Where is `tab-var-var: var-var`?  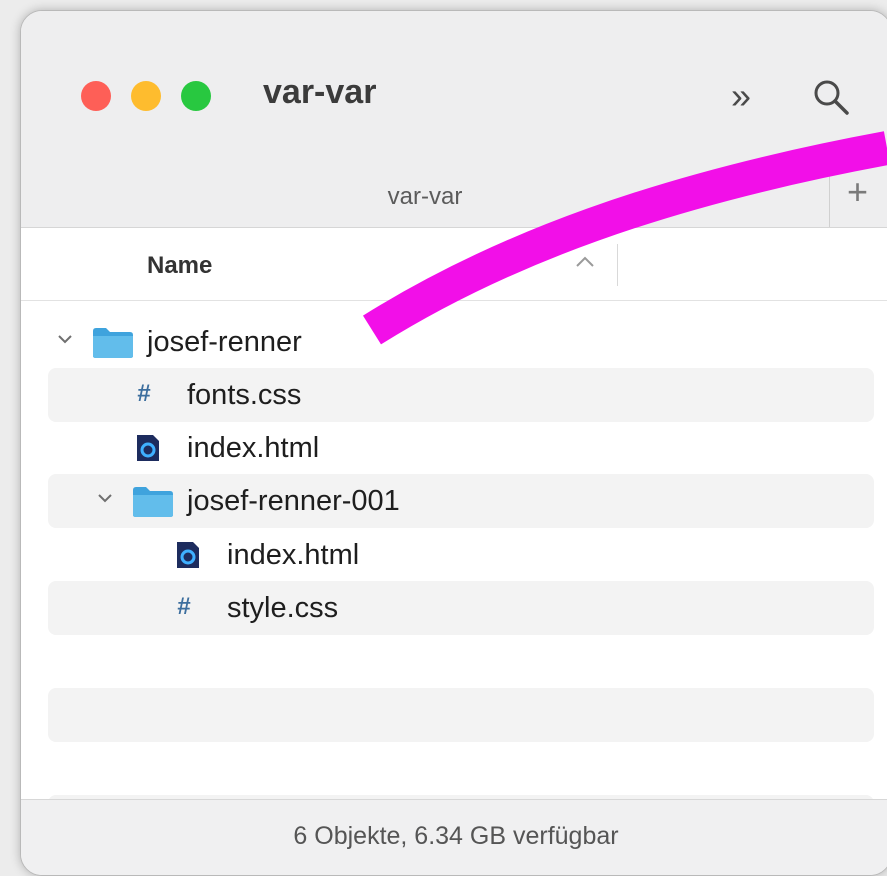
tab-var-var: var-var is located at coordinates (425, 197).